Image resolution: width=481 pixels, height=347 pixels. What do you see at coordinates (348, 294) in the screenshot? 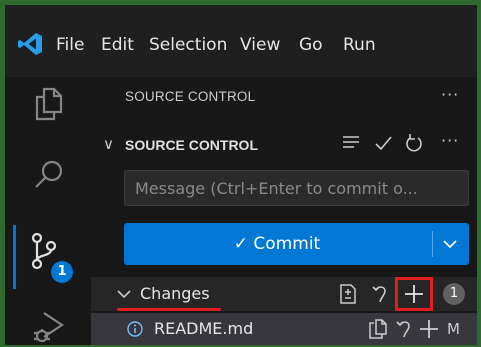
I see `open-changes-icon` at bounding box center [348, 294].